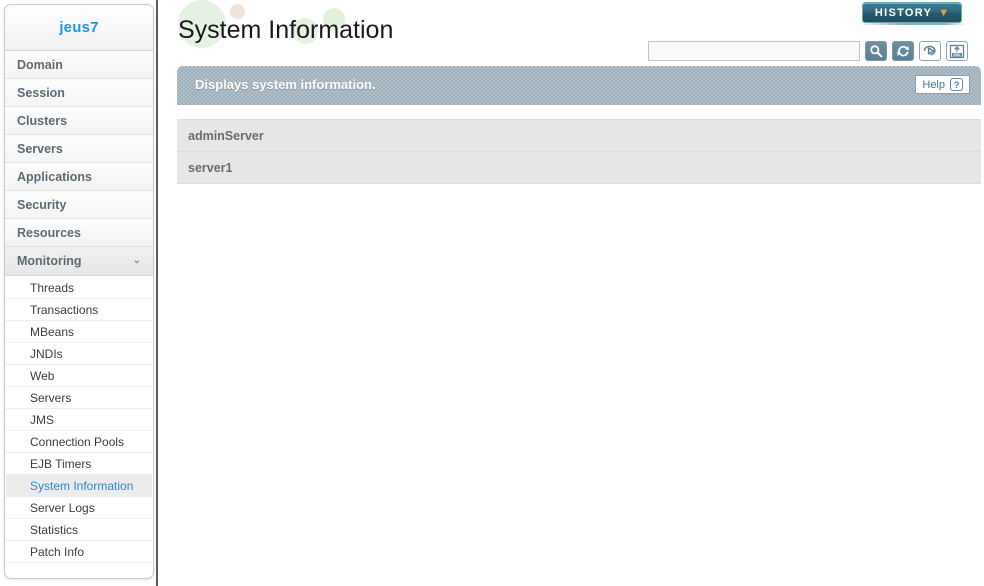  I want to click on sidebar-item-monitoring: Monitoring ⌄, so click(79, 261).